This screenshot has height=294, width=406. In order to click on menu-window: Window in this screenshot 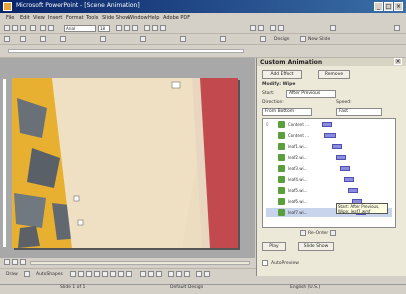, I will do `click(138, 18)`.